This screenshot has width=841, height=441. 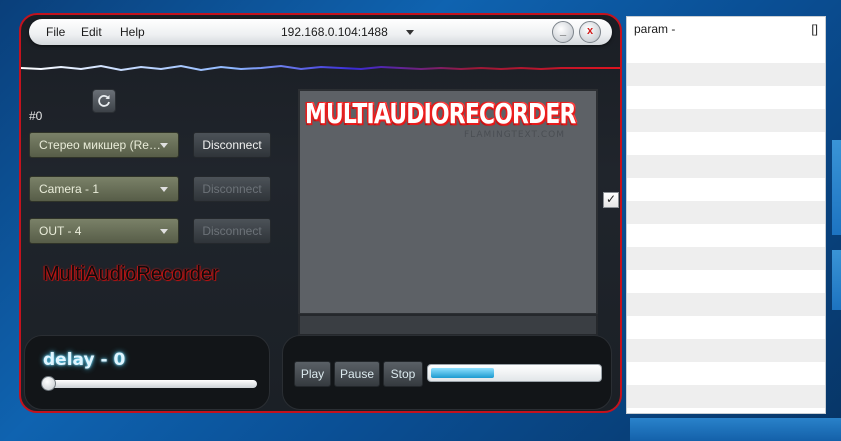 I want to click on logo-watermark: FLAMINGTEXT.COM, so click(x=514, y=135).